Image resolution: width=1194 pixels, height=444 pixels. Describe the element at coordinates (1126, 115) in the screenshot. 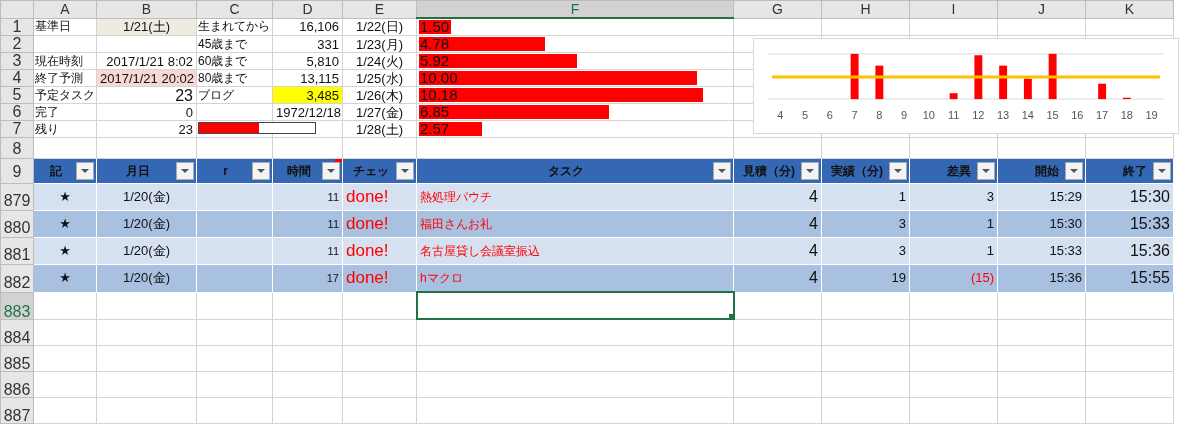

I see `axis-label: 18` at that location.